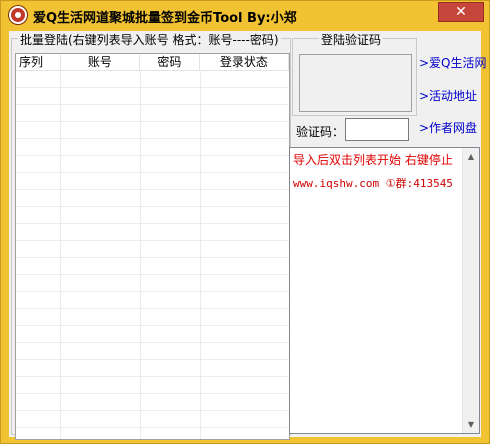  Describe the element at coordinates (351, 39) in the screenshot. I see `captcha-group-legend: 登陆验证码` at that location.